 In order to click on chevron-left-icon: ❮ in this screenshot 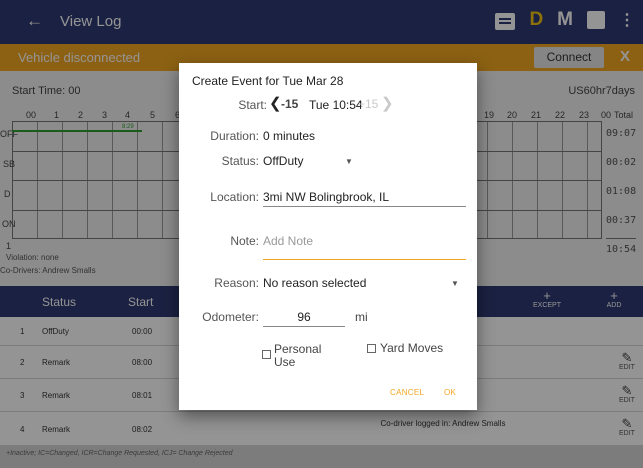, I will do `click(275, 103)`.